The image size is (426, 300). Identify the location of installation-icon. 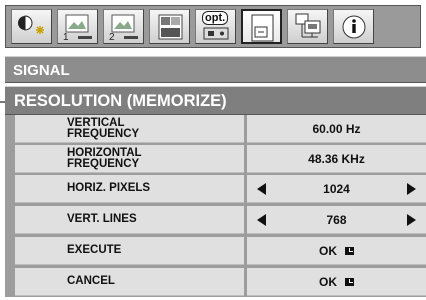
(170, 27).